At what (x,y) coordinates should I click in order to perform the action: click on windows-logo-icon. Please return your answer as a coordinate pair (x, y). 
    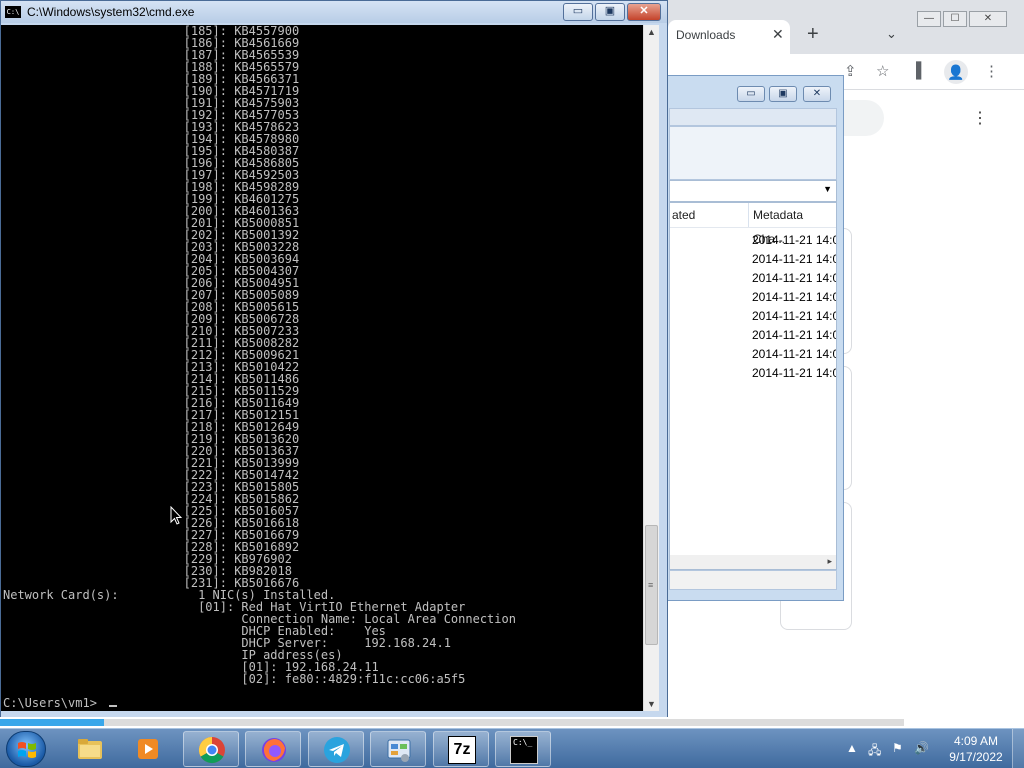
    Looking at the image, I should click on (27, 750).